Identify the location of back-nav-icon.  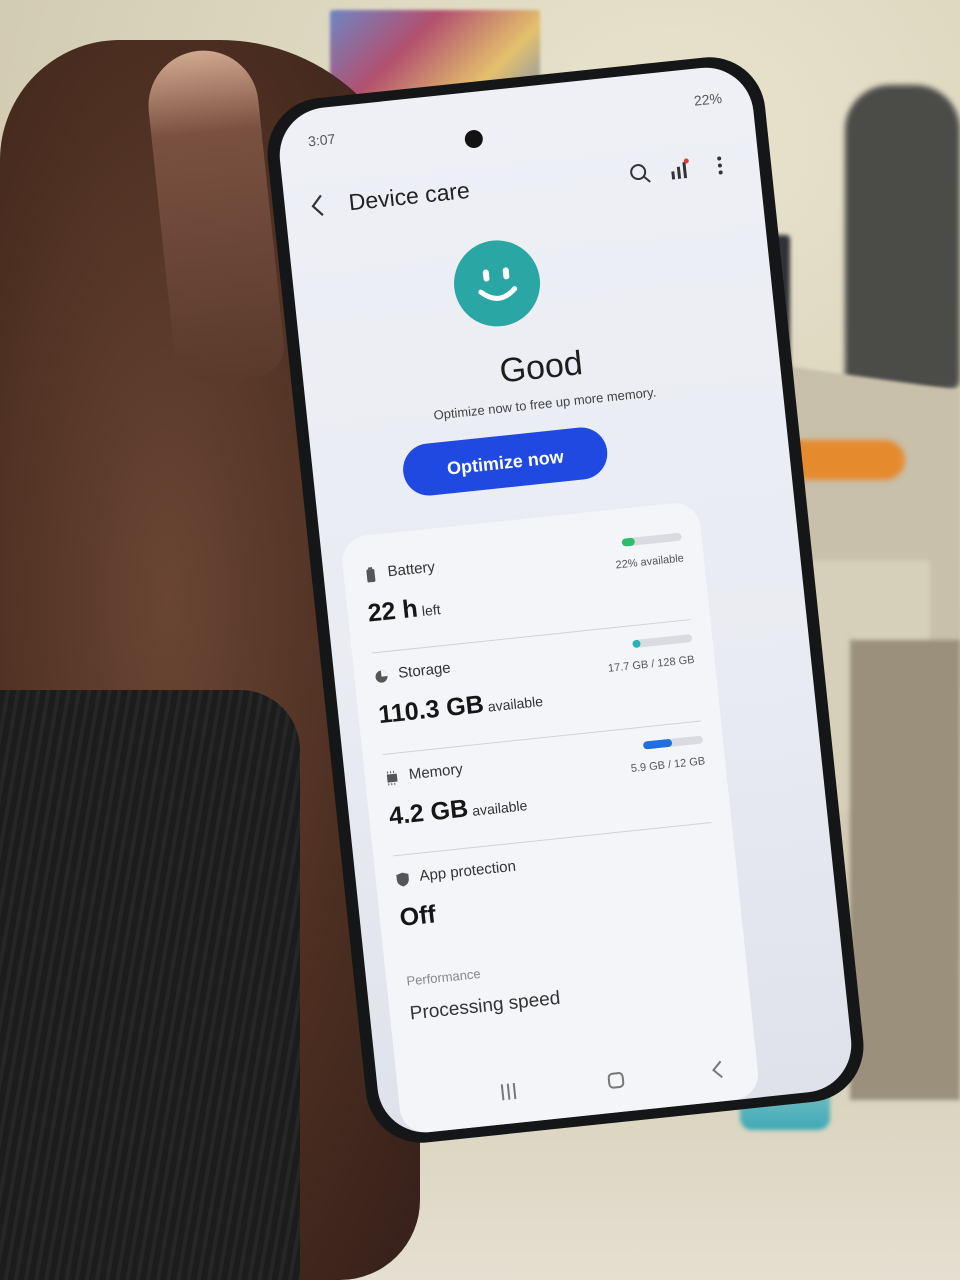
(717, 1070).